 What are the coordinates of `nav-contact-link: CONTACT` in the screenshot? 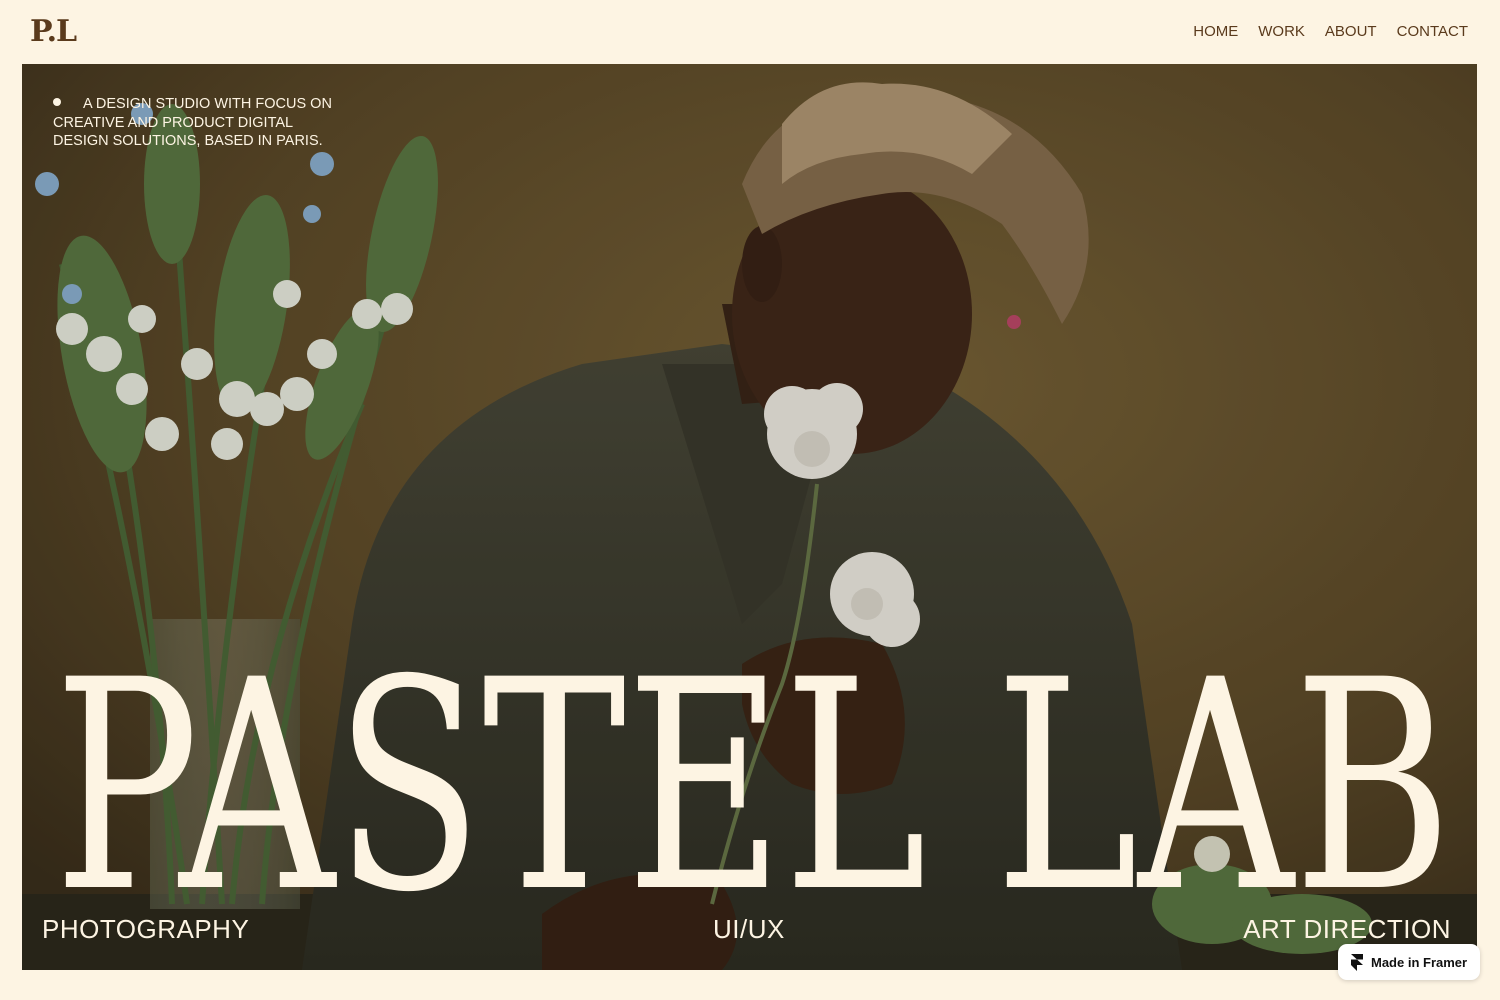 It's located at (1432, 31).